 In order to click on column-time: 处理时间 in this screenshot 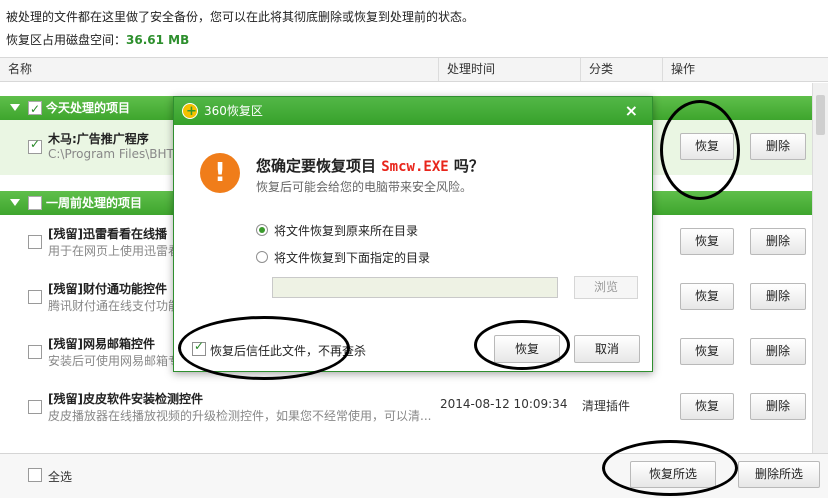, I will do `click(509, 69)`.